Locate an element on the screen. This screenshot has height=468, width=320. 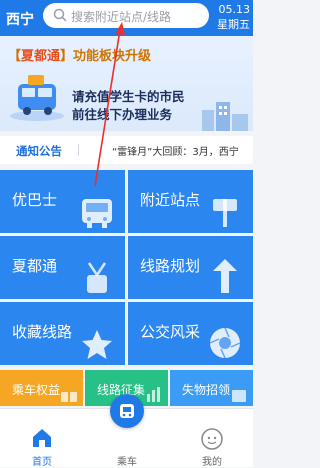
tile-label: 公交风采 is located at coordinates (170, 332).